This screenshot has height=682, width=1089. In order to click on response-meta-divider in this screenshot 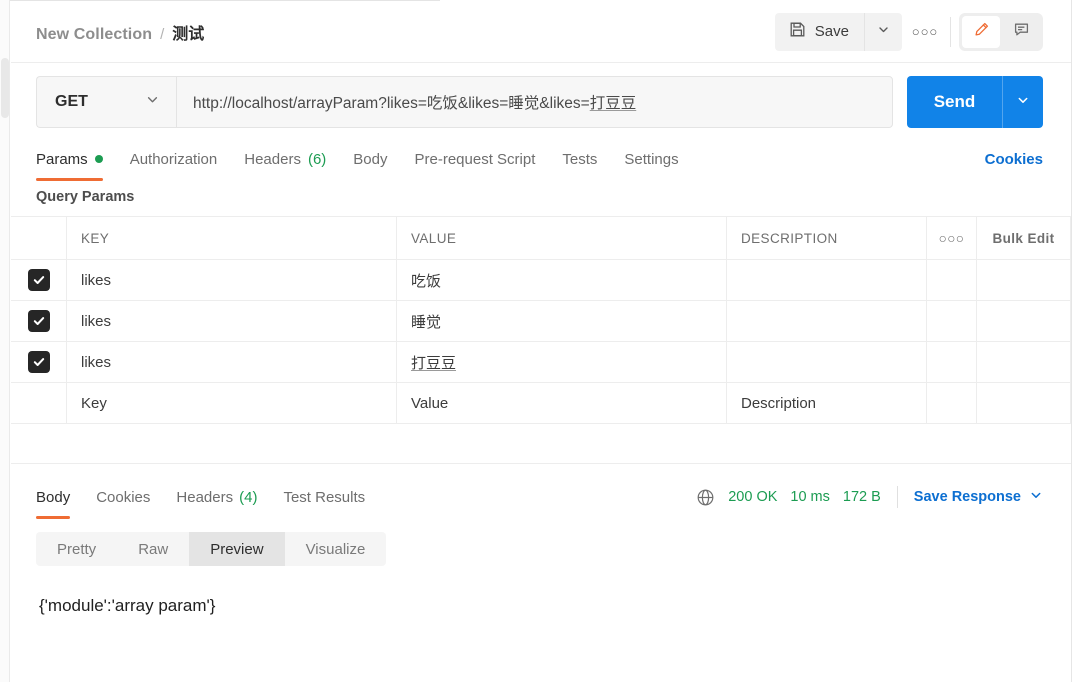, I will do `click(897, 497)`.